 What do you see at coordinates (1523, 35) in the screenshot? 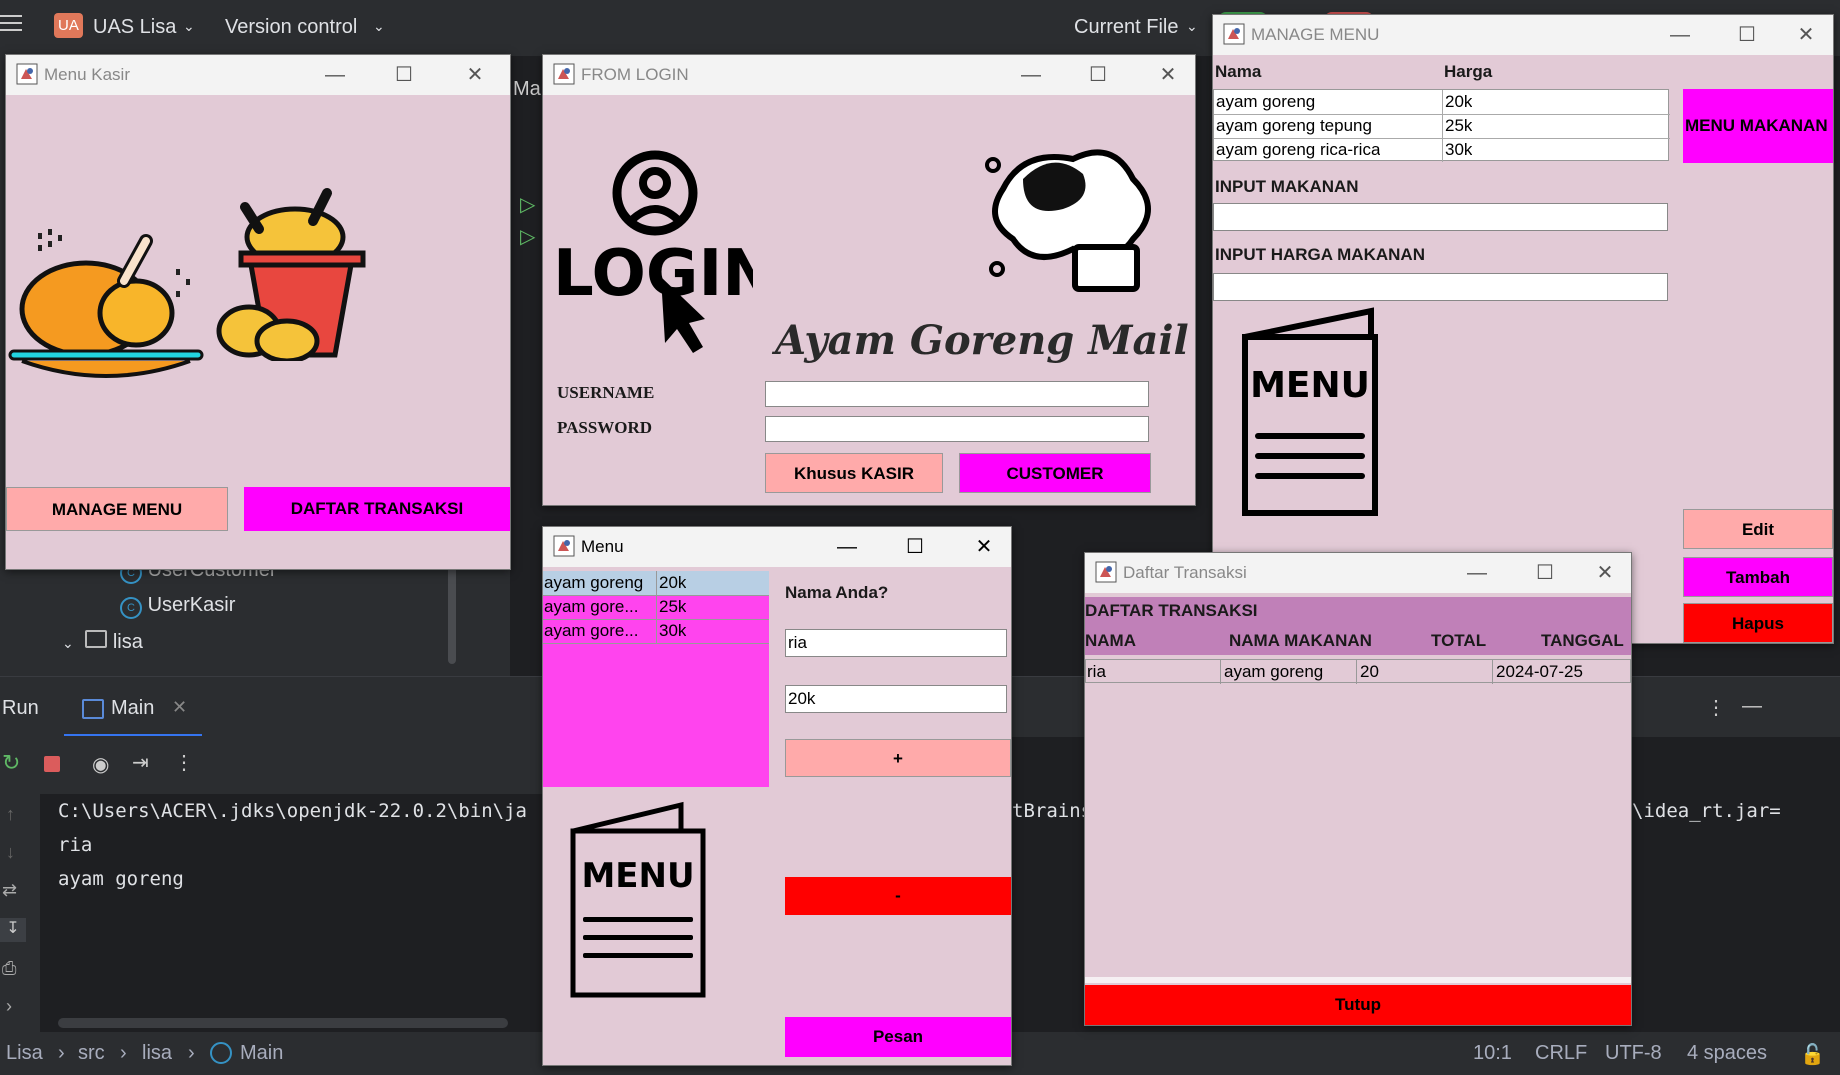
I see `title-bar: MANAGE MENU — ☐ ✕` at bounding box center [1523, 35].